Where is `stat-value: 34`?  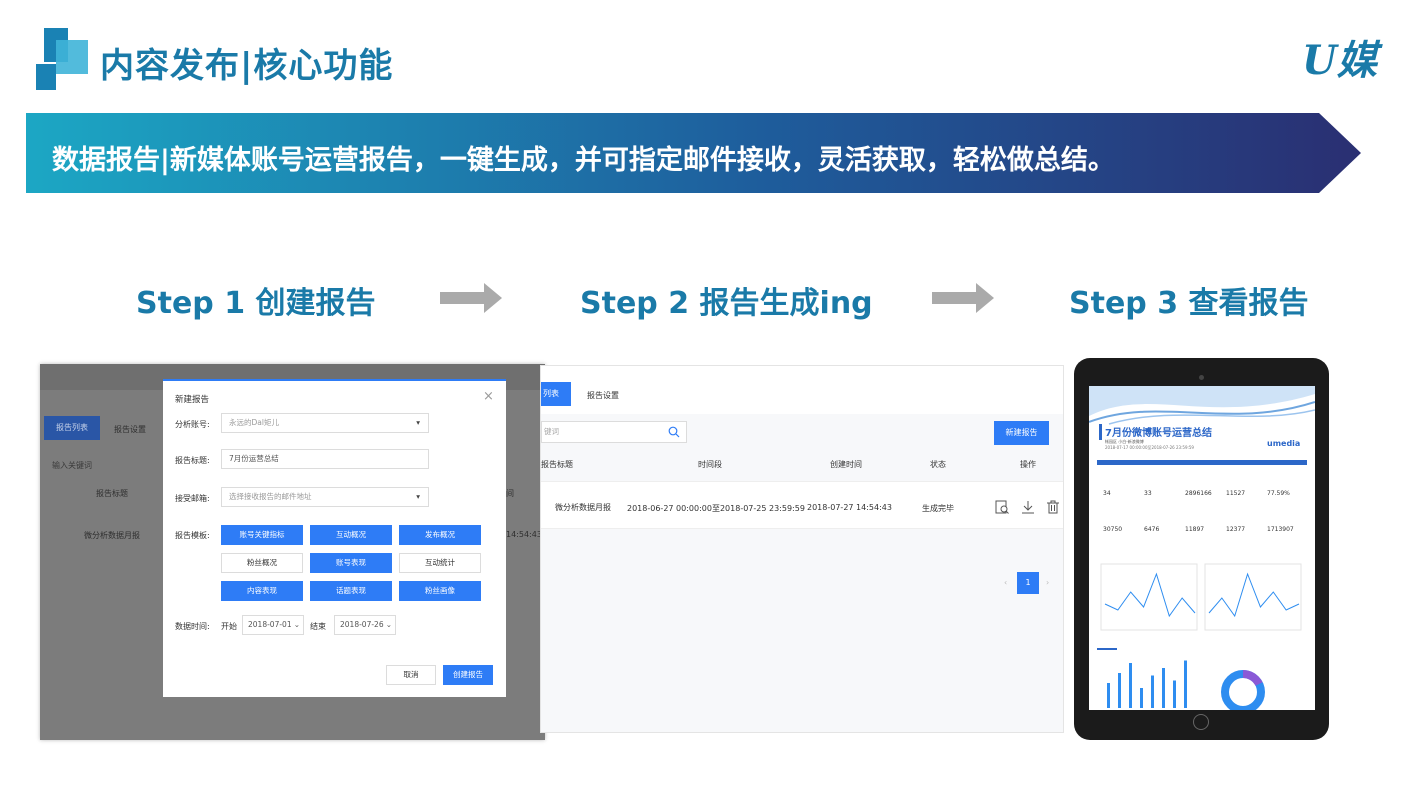
stat-value: 34 is located at coordinates (1107, 493).